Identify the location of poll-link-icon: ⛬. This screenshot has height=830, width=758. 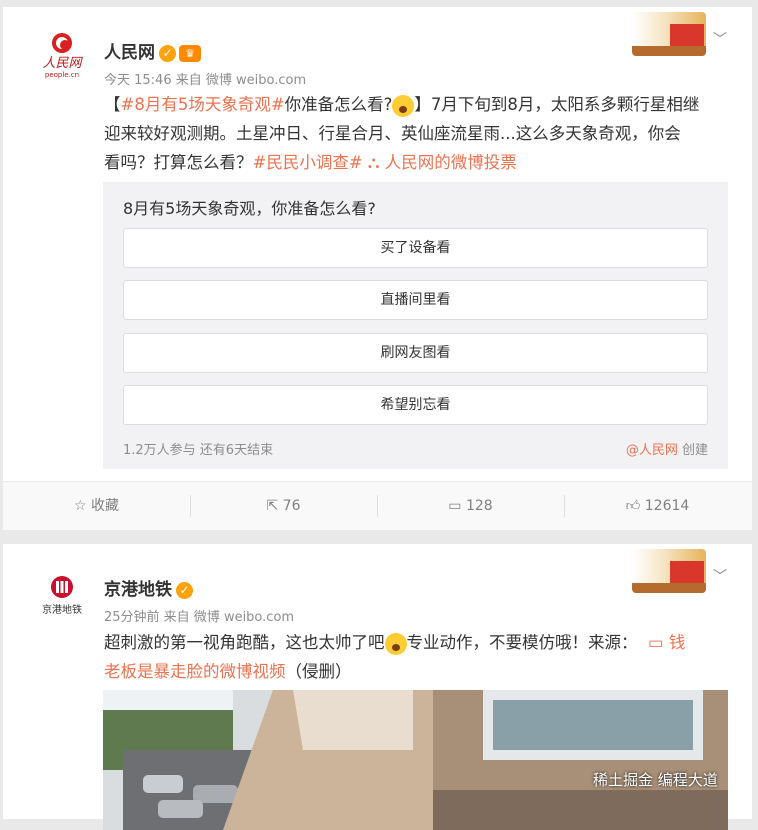
(373, 162).